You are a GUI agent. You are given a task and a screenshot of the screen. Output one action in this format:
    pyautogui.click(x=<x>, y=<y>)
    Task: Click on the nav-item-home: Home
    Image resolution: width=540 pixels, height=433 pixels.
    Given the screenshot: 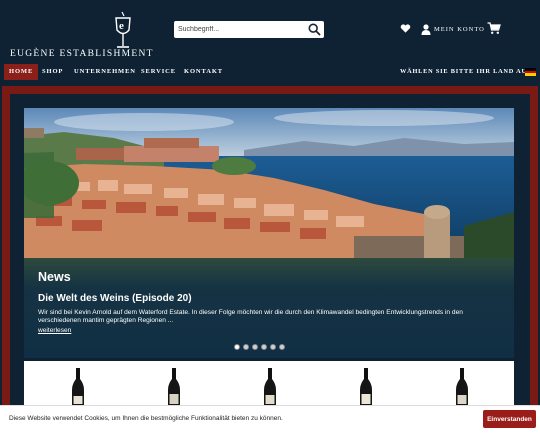 What is the action you would take?
    pyautogui.click(x=21, y=72)
    